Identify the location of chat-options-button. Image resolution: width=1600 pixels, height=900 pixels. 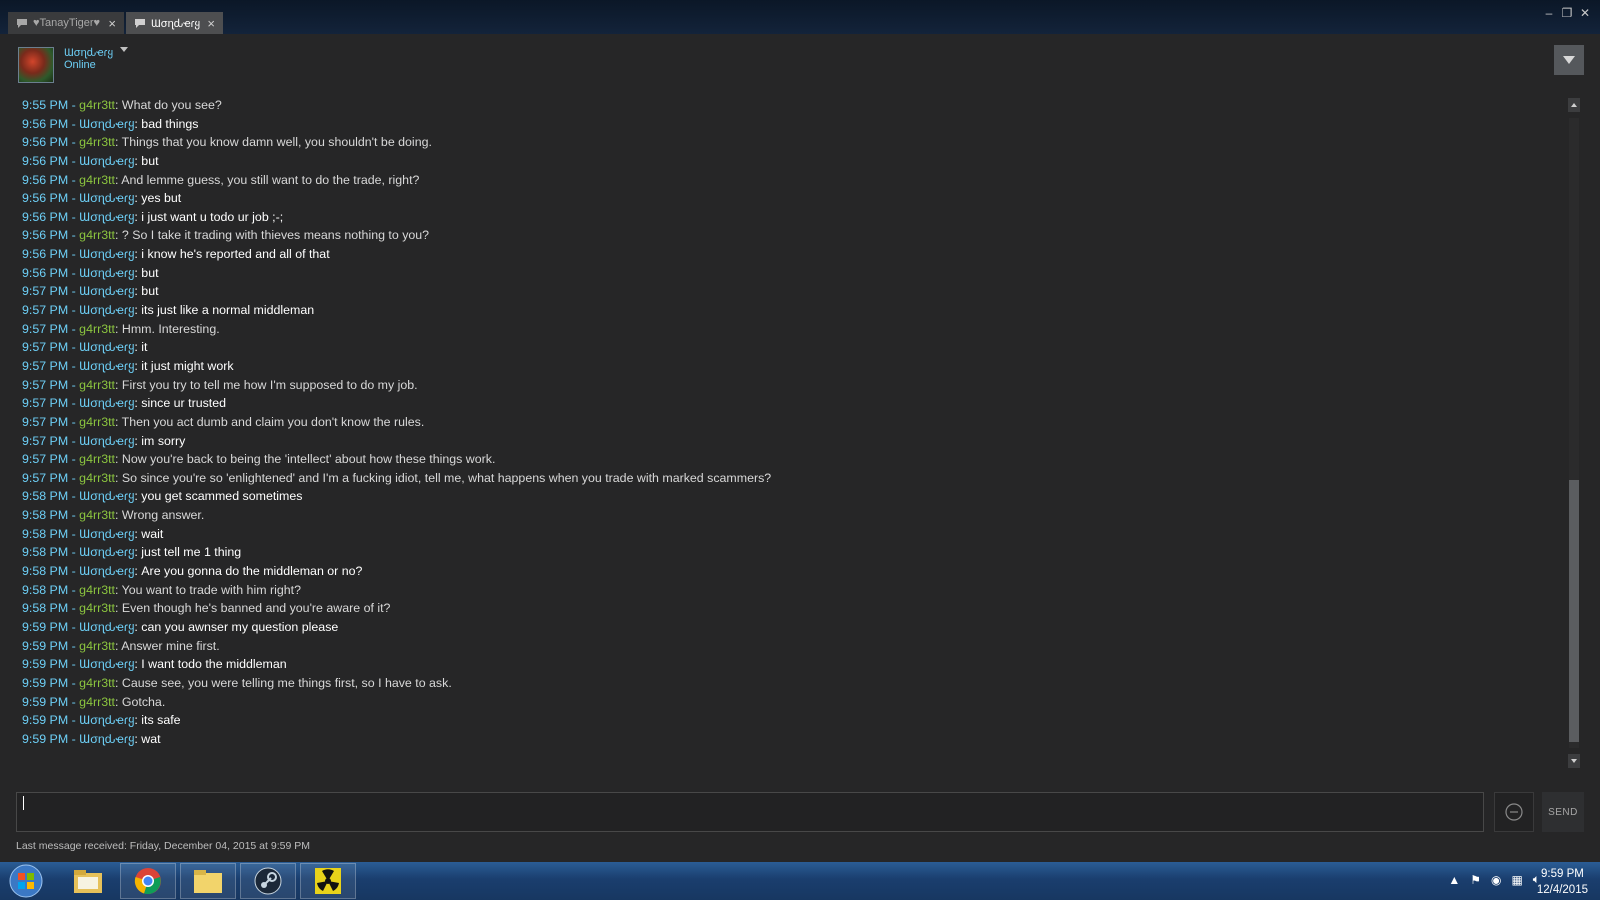
(1569, 60).